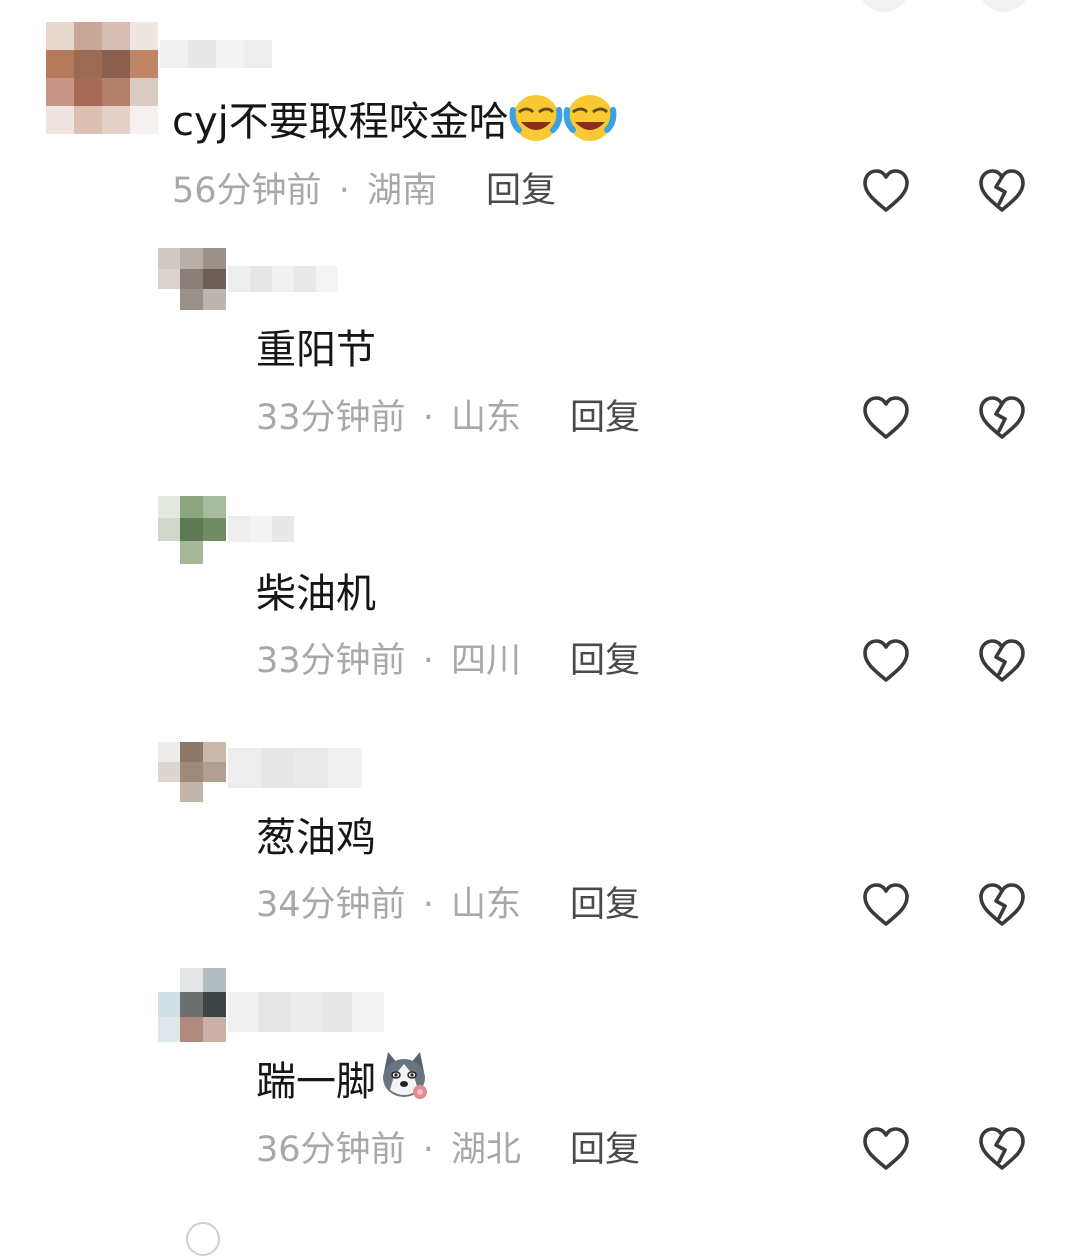 This screenshot has height=1256, width=1080. I want to click on comment-meta: 36分钟前 · 湖北, so click(388, 1150).